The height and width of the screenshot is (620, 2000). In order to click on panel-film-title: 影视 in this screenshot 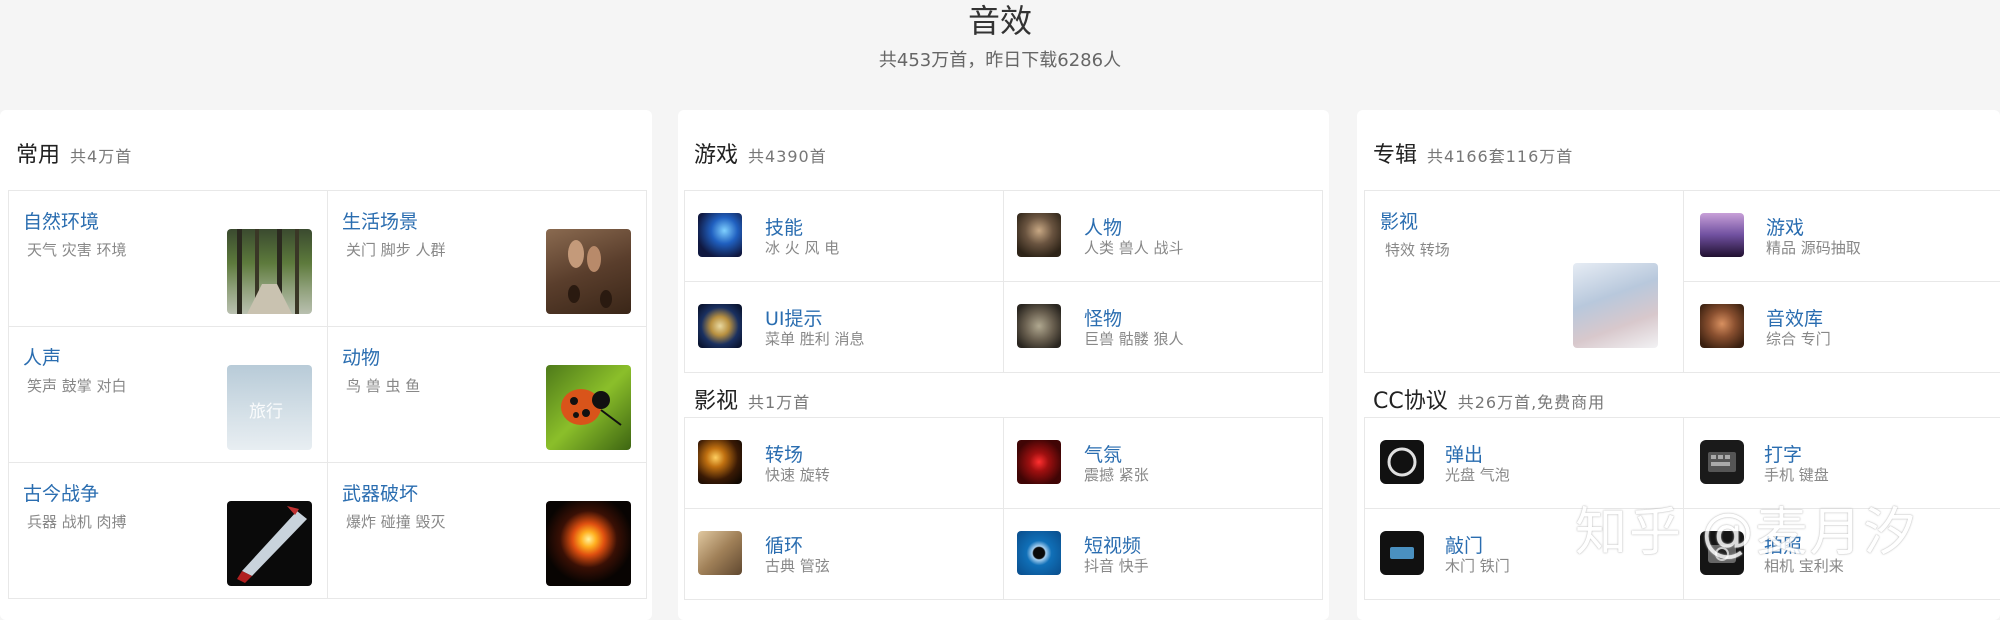, I will do `click(716, 401)`.